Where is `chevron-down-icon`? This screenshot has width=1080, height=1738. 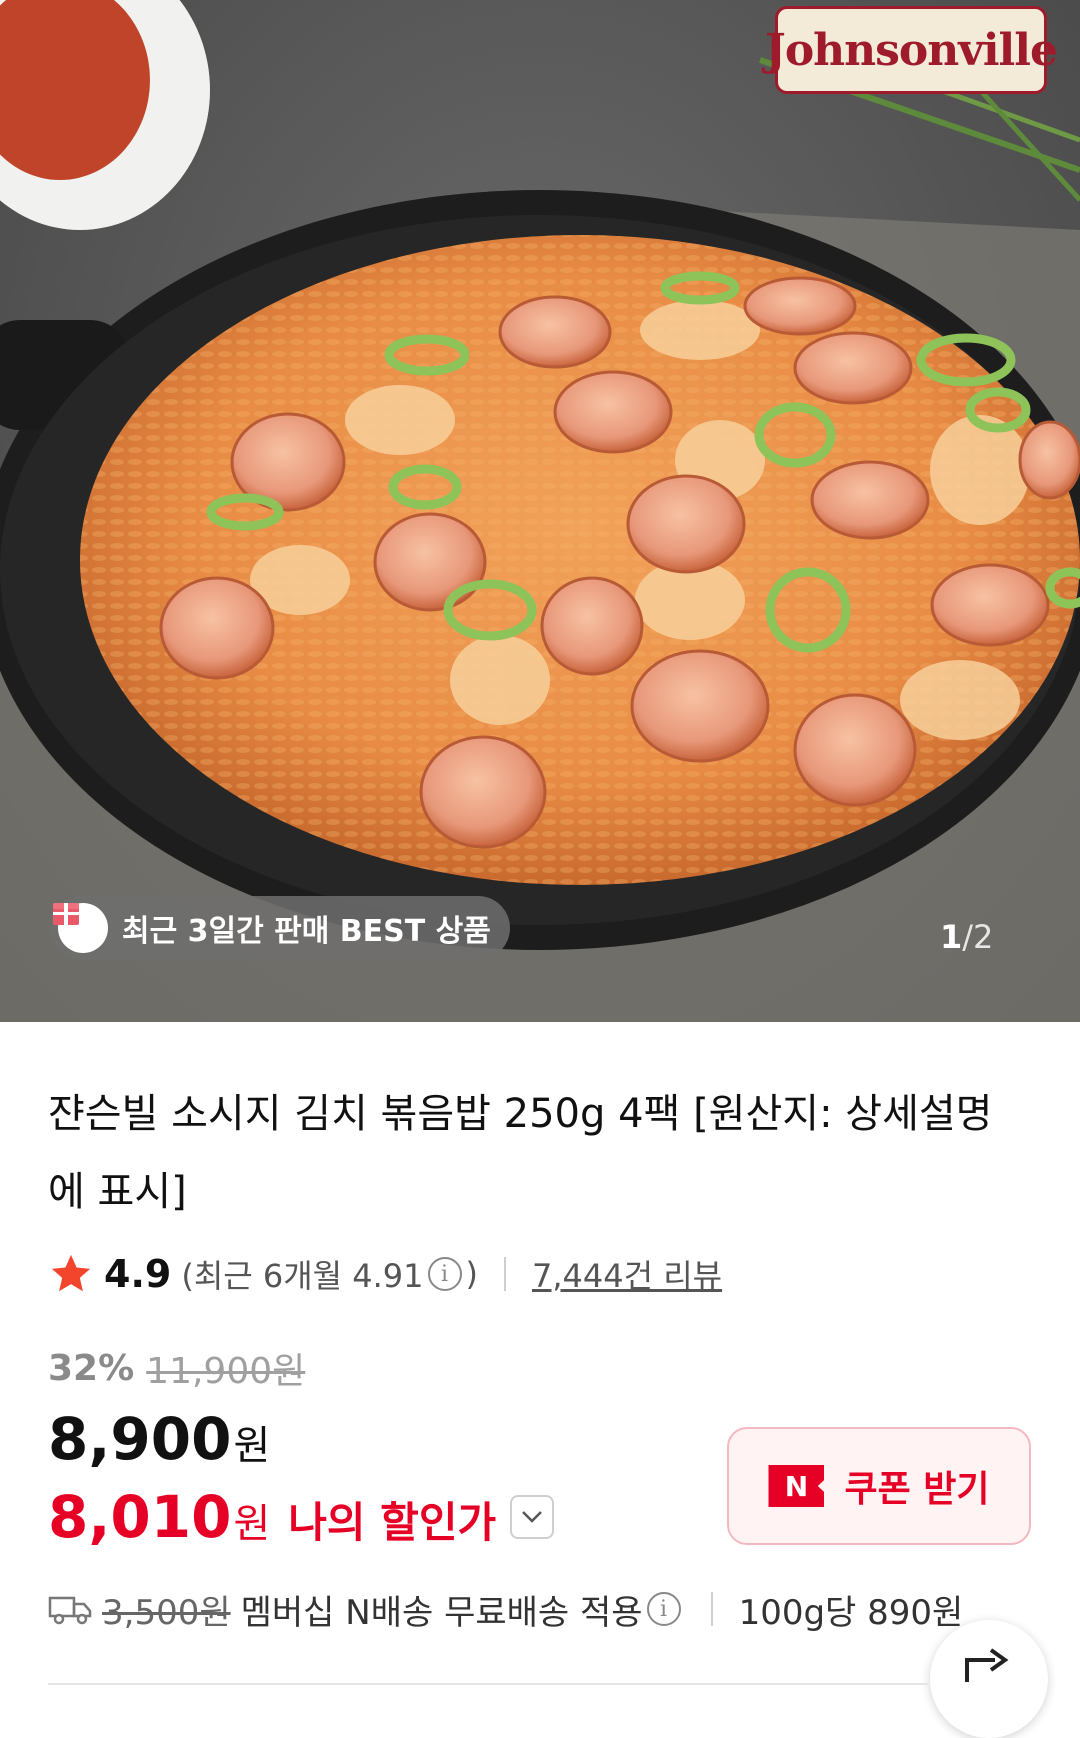 chevron-down-icon is located at coordinates (532, 1517).